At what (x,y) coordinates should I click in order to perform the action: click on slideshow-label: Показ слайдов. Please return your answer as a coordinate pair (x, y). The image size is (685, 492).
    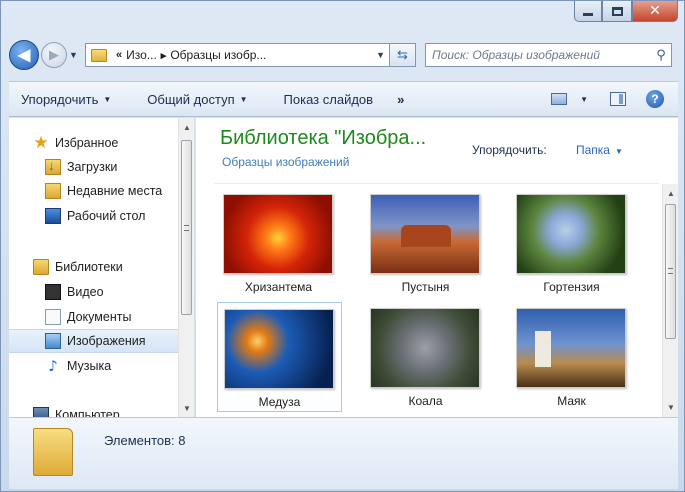
    Looking at the image, I should click on (328, 99).